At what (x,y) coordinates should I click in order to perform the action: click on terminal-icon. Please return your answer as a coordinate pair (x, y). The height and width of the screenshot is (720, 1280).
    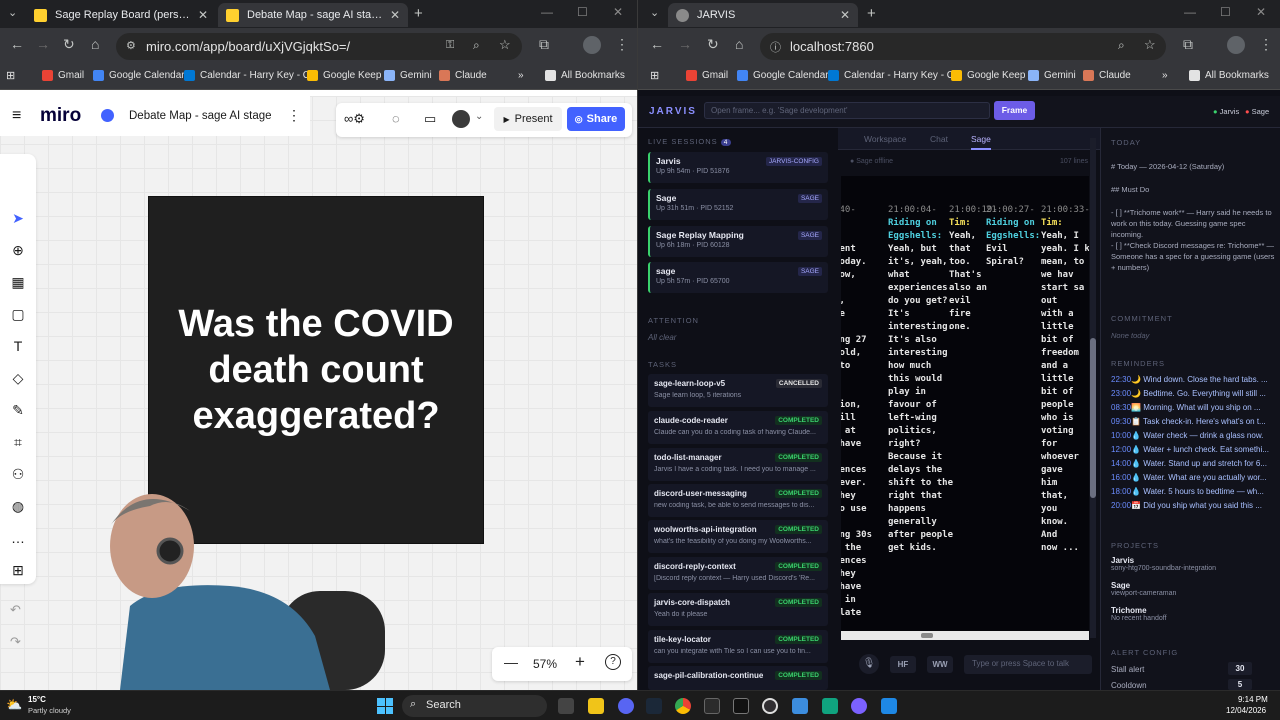
    Looking at the image, I should click on (741, 706).